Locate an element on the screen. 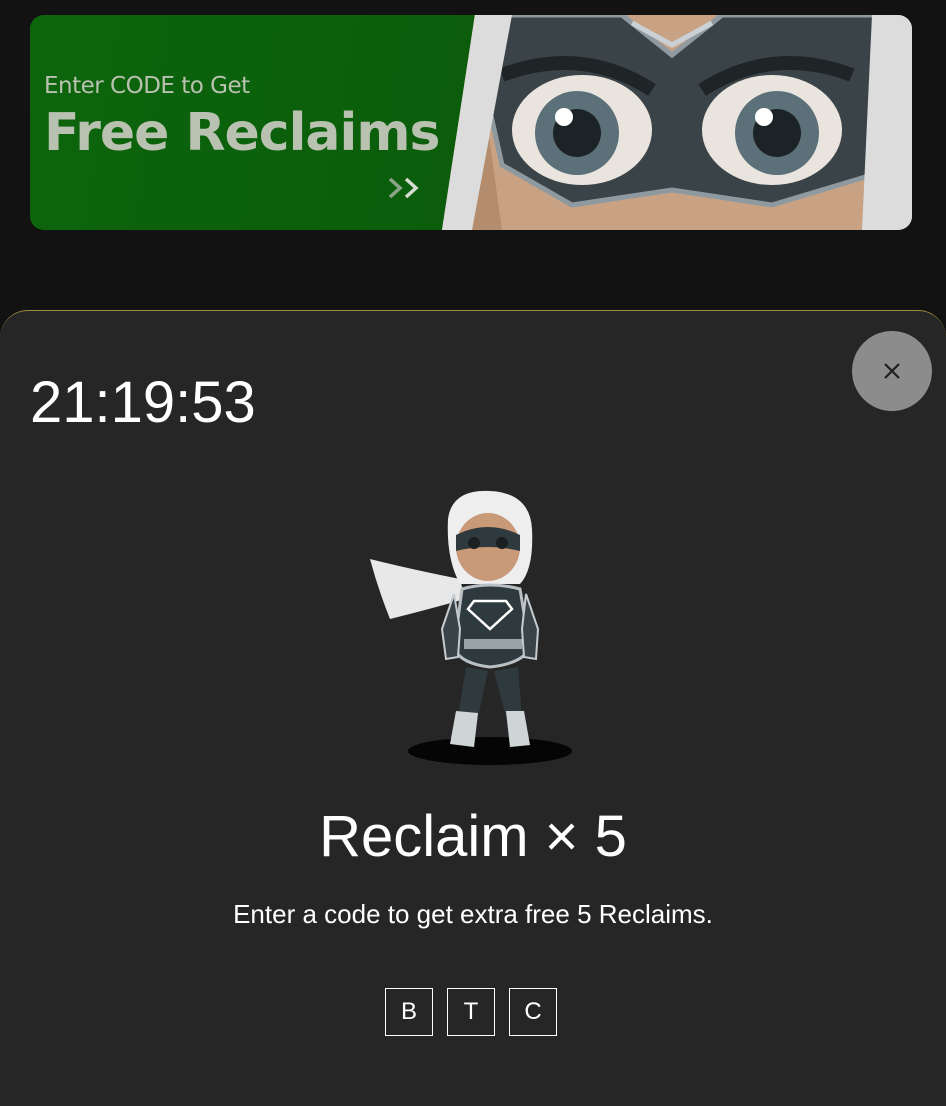 The height and width of the screenshot is (1106, 946). hero-illustration is located at coordinates (475, 629).